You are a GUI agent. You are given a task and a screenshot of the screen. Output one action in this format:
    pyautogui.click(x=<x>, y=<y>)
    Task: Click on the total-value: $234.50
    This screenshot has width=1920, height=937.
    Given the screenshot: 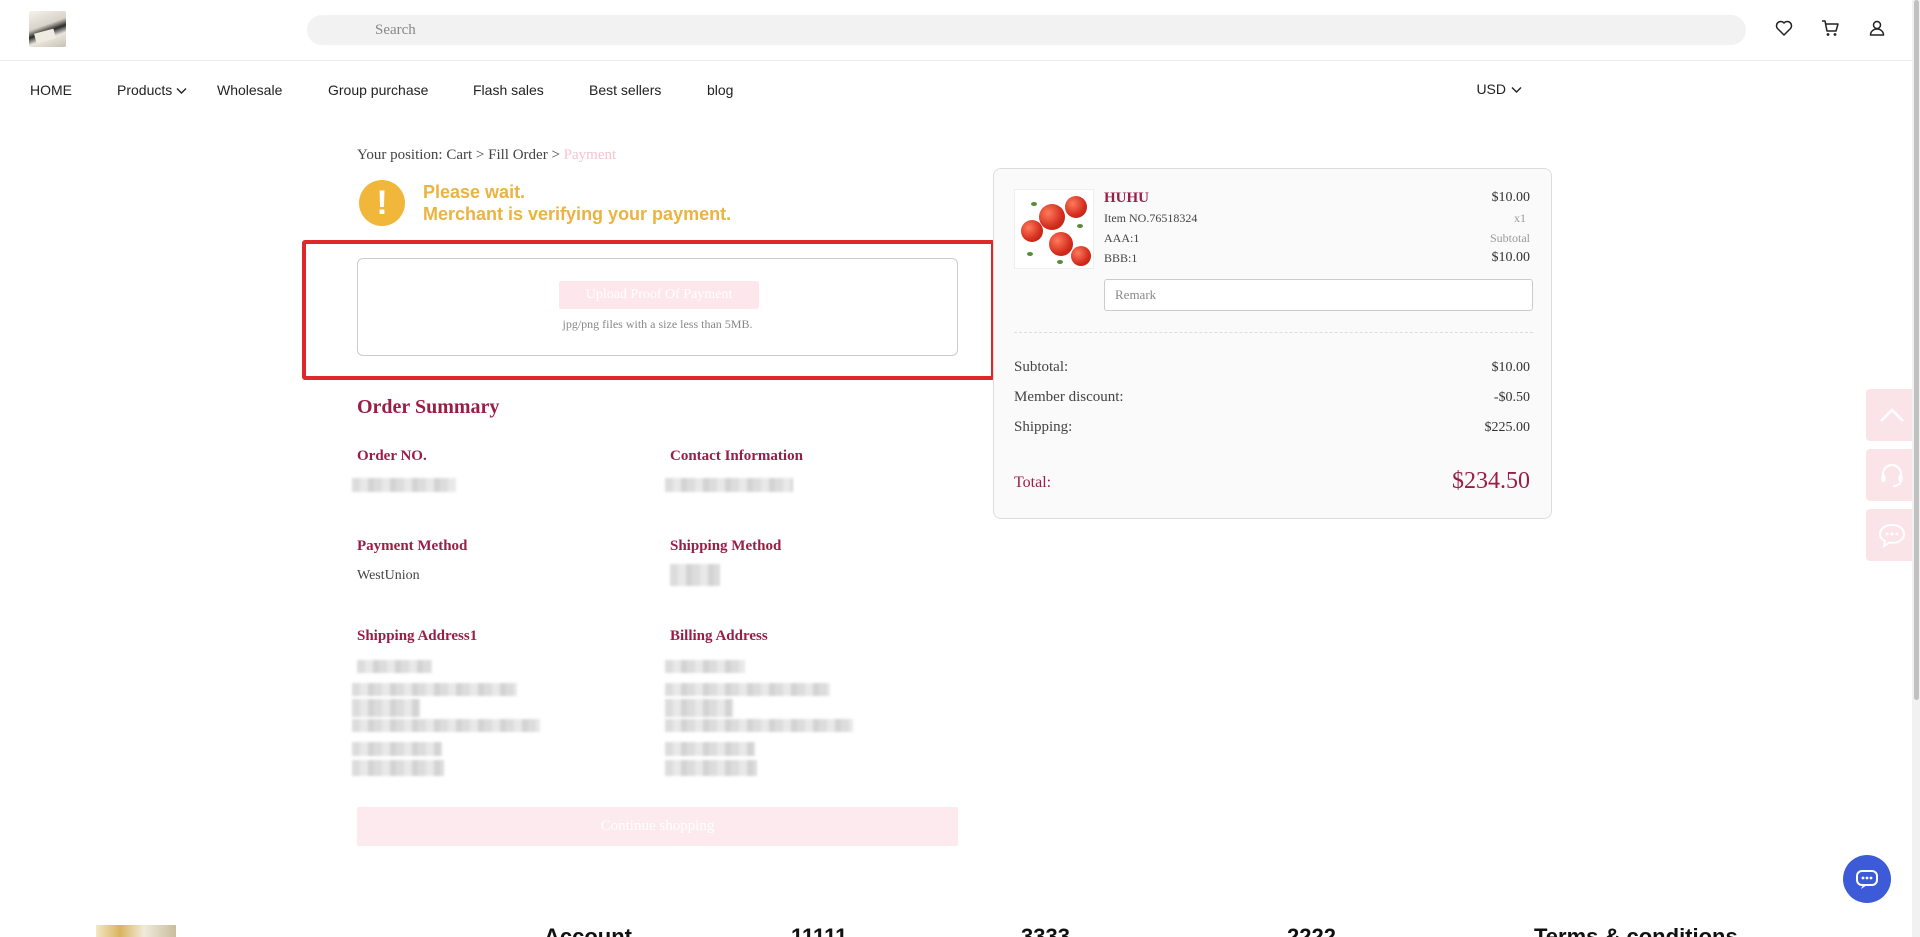 What is the action you would take?
    pyautogui.click(x=1491, y=481)
    